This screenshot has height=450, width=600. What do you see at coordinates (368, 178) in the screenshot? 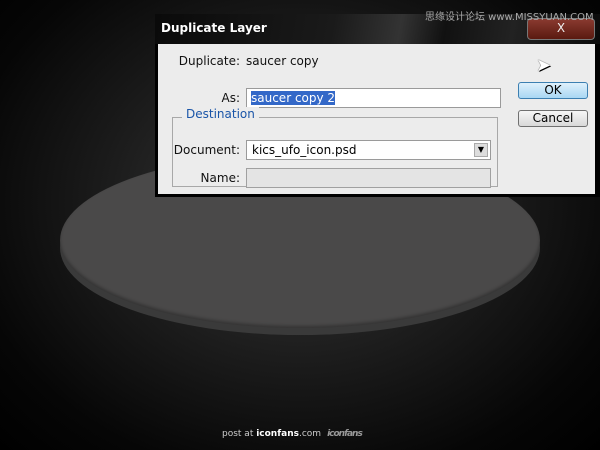
I see `name-input` at bounding box center [368, 178].